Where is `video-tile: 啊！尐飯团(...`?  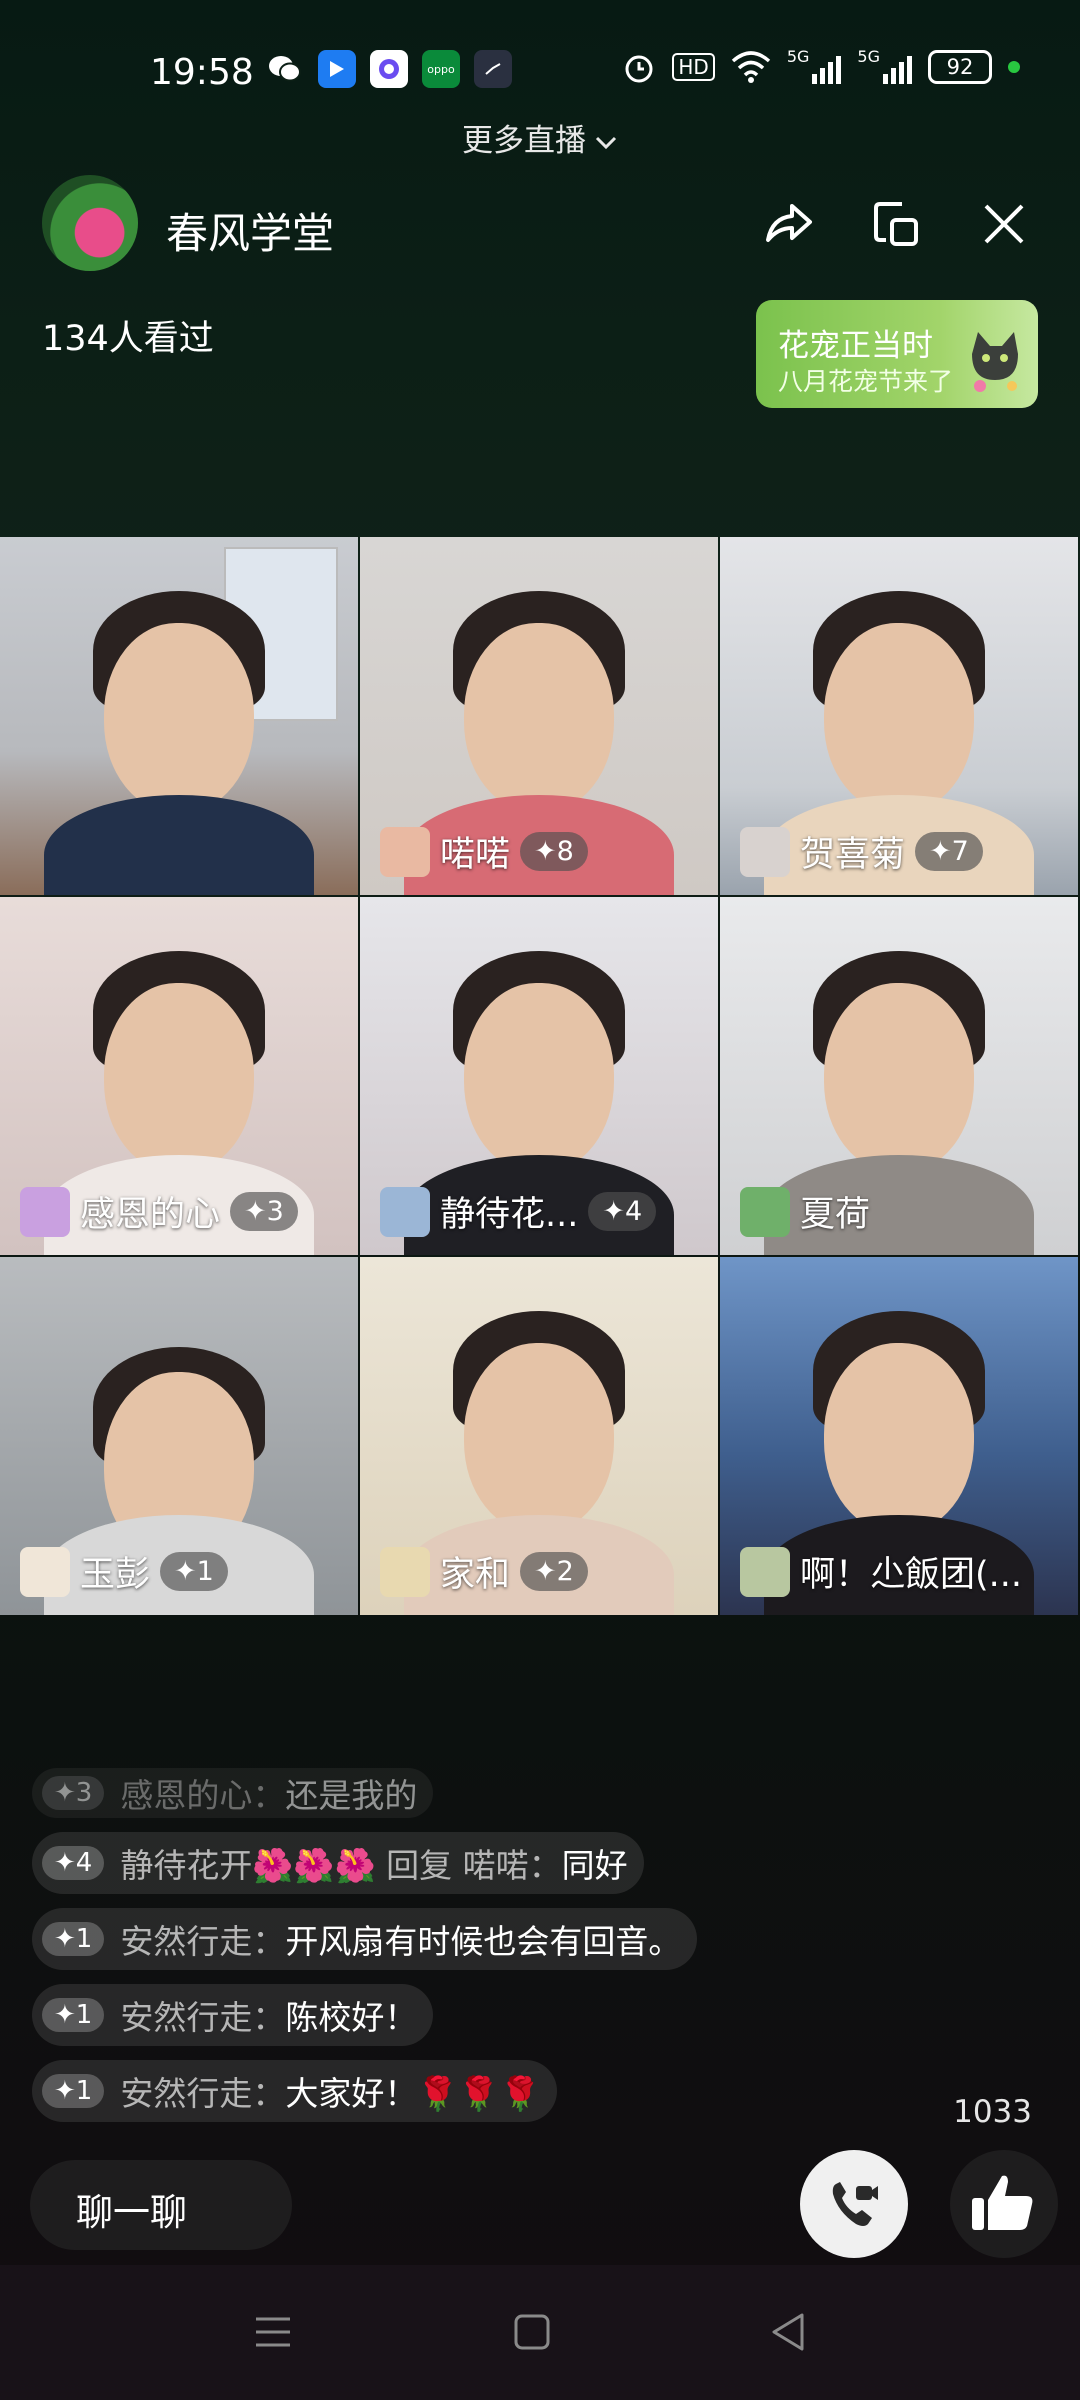 video-tile: 啊！尐飯团(... is located at coordinates (899, 1436).